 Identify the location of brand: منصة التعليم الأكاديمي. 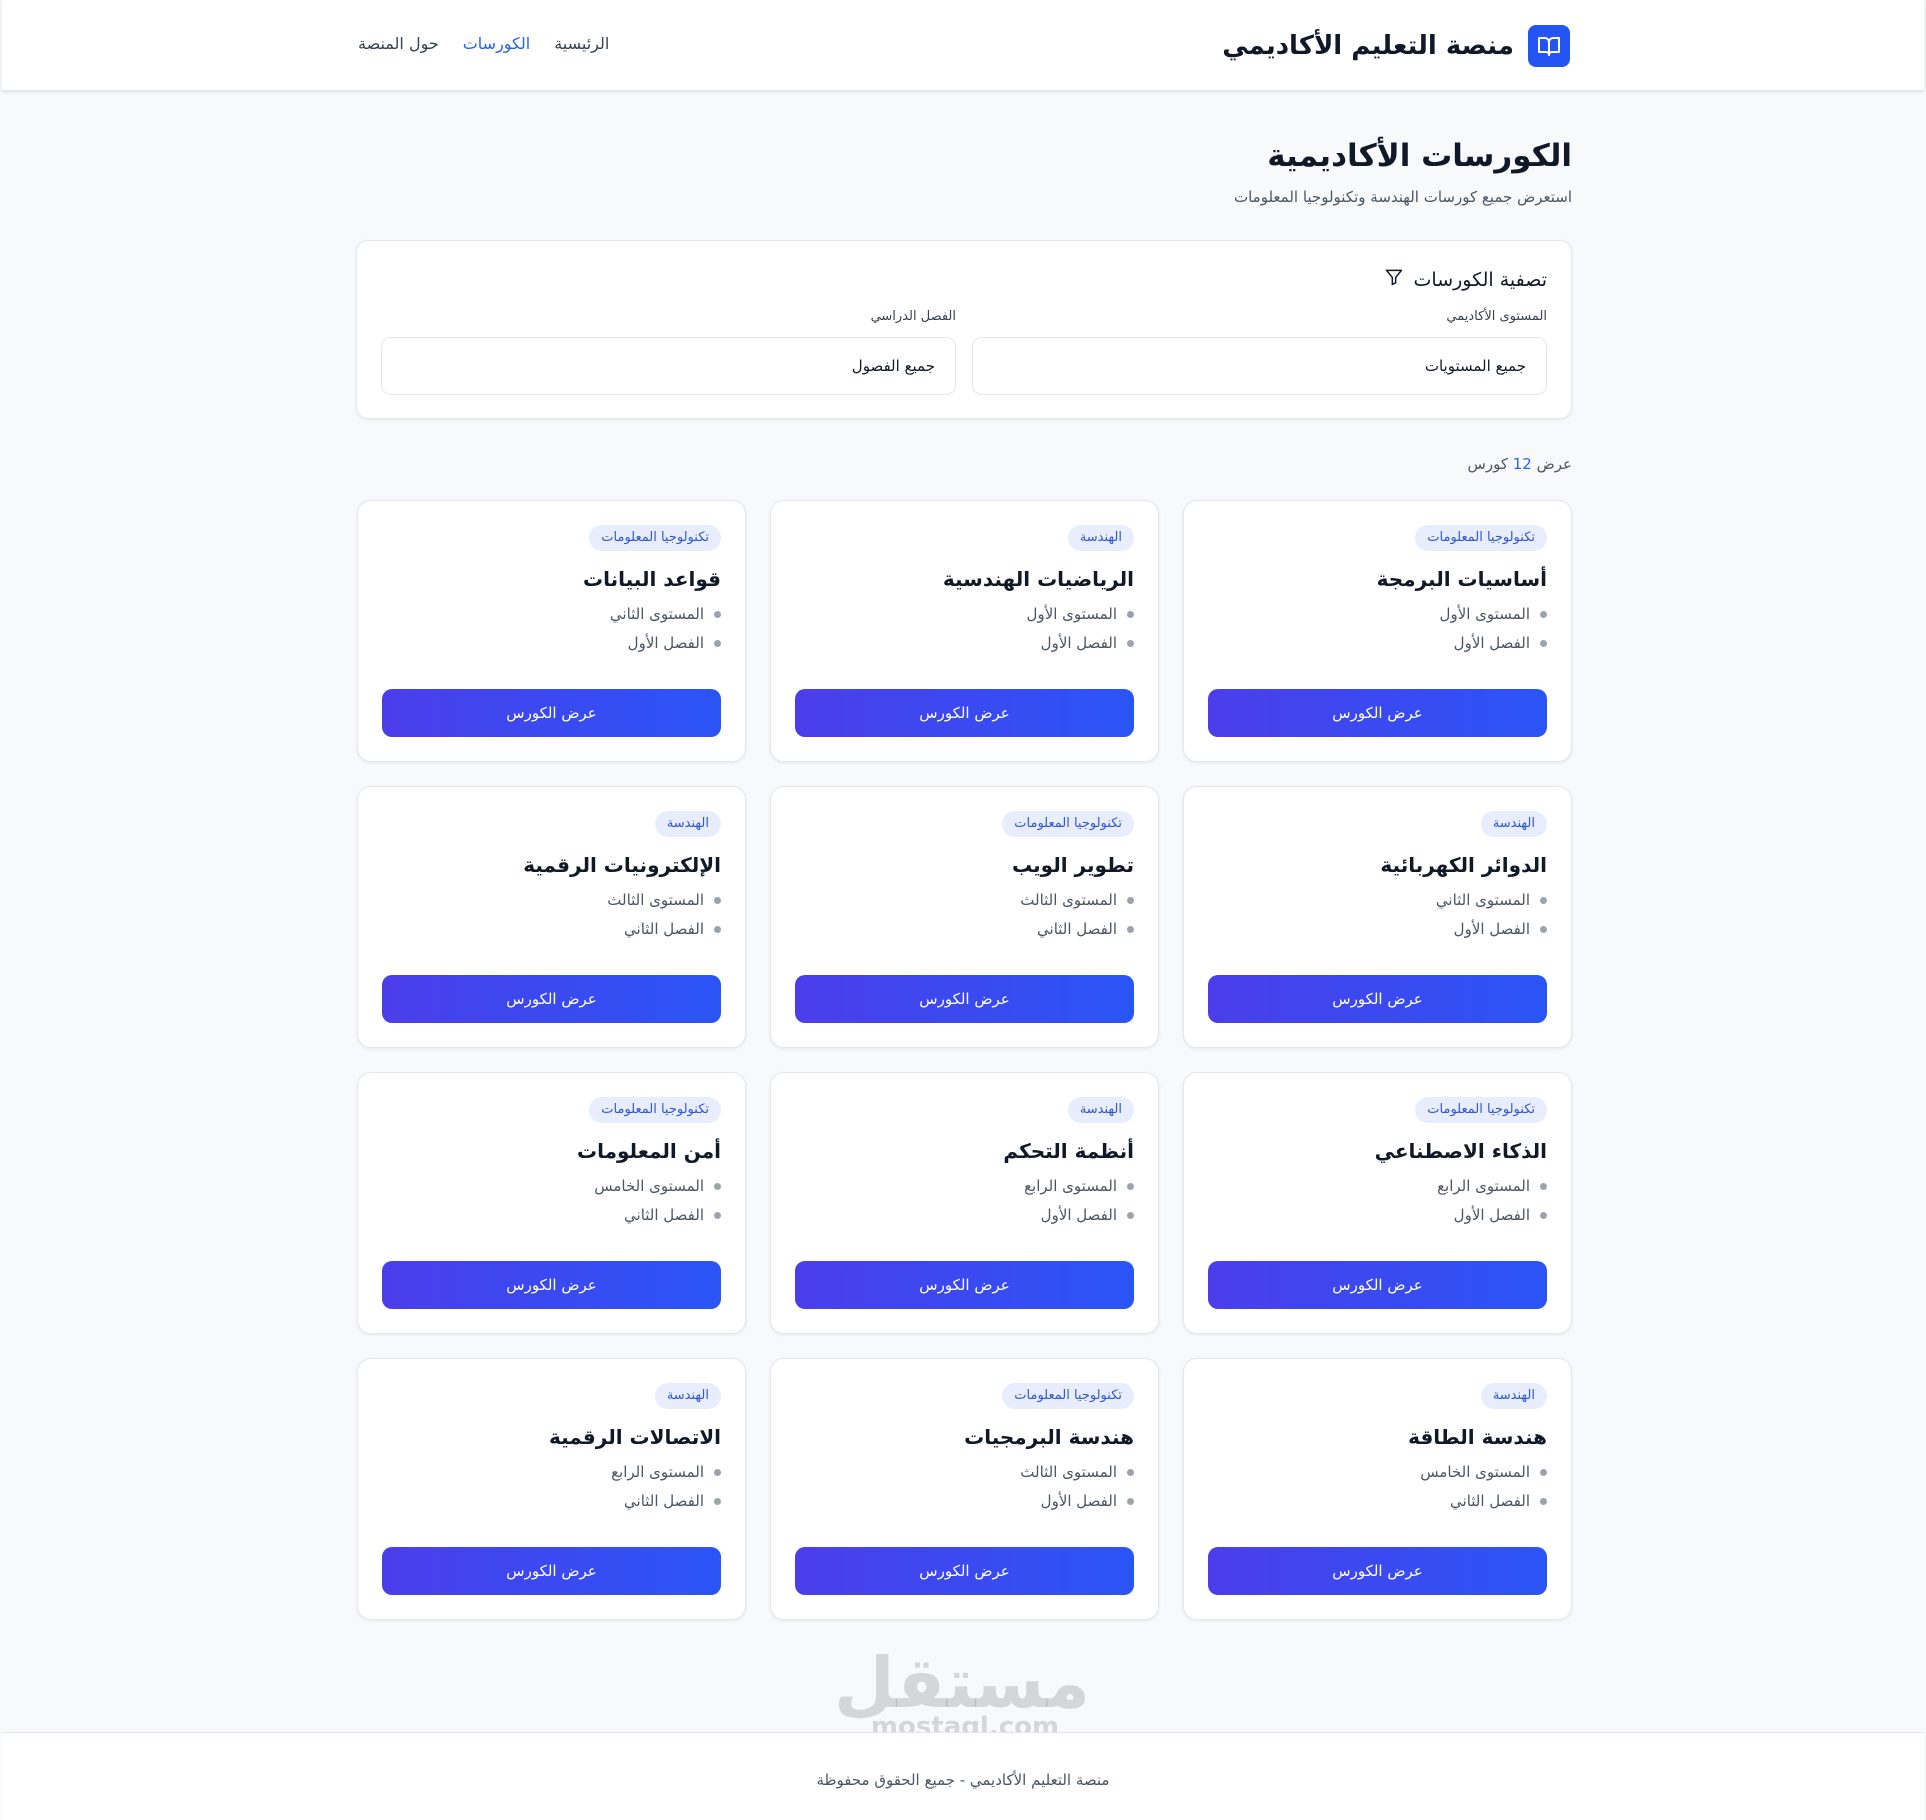
(1396, 46).